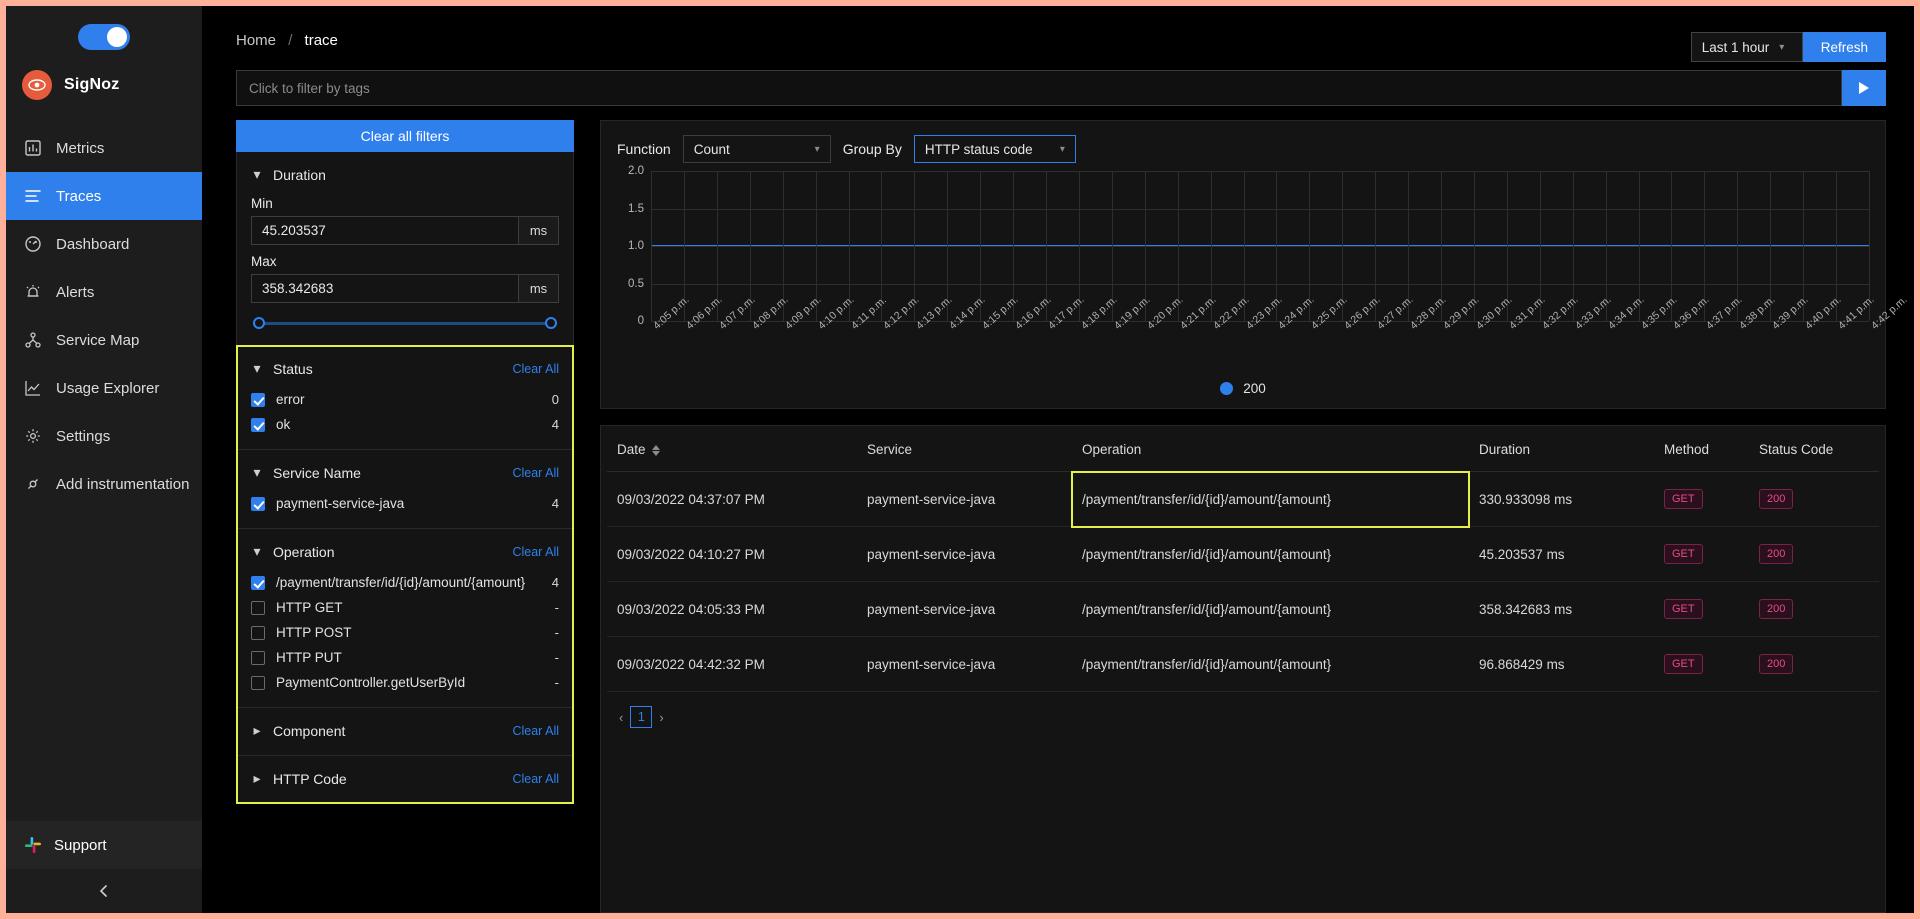 This screenshot has height=919, width=1920. What do you see at coordinates (405, 607) in the screenshot?
I see `filter-row: HTTP GET -` at bounding box center [405, 607].